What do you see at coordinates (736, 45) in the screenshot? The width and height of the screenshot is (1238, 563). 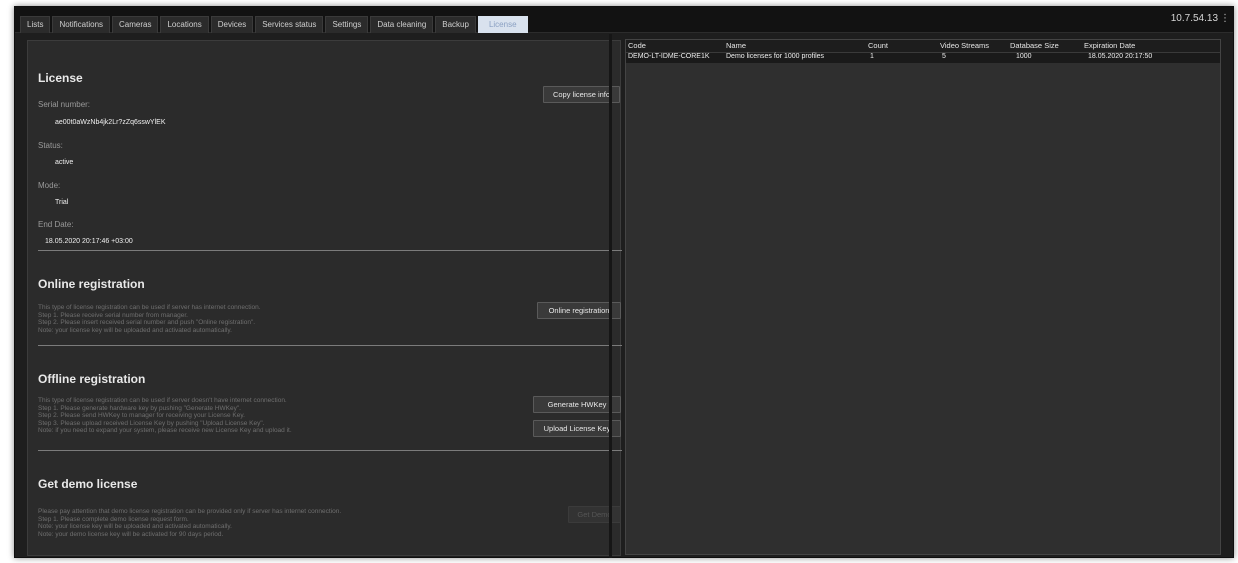 I see `column-header-name: Name` at bounding box center [736, 45].